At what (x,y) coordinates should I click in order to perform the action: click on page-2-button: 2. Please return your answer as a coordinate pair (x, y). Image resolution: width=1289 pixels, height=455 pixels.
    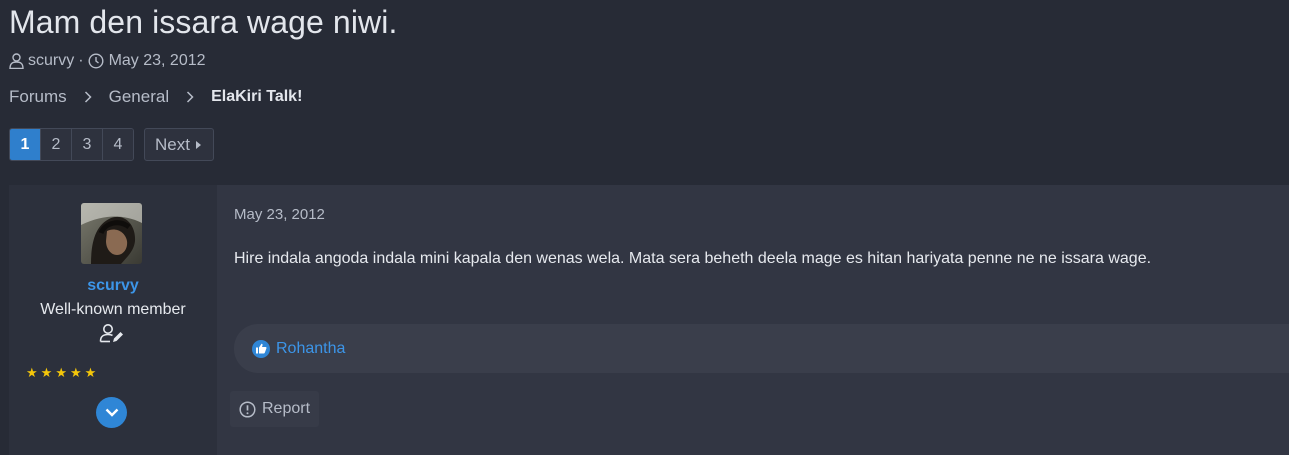
    Looking at the image, I should click on (55, 144).